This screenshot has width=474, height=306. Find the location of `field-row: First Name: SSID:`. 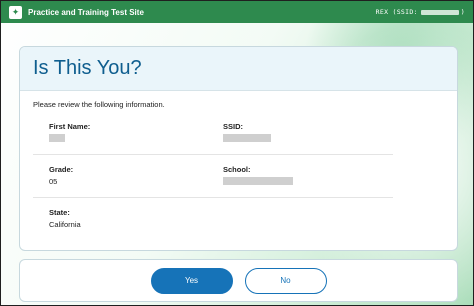

field-row: First Name: SSID: is located at coordinates (213, 133).